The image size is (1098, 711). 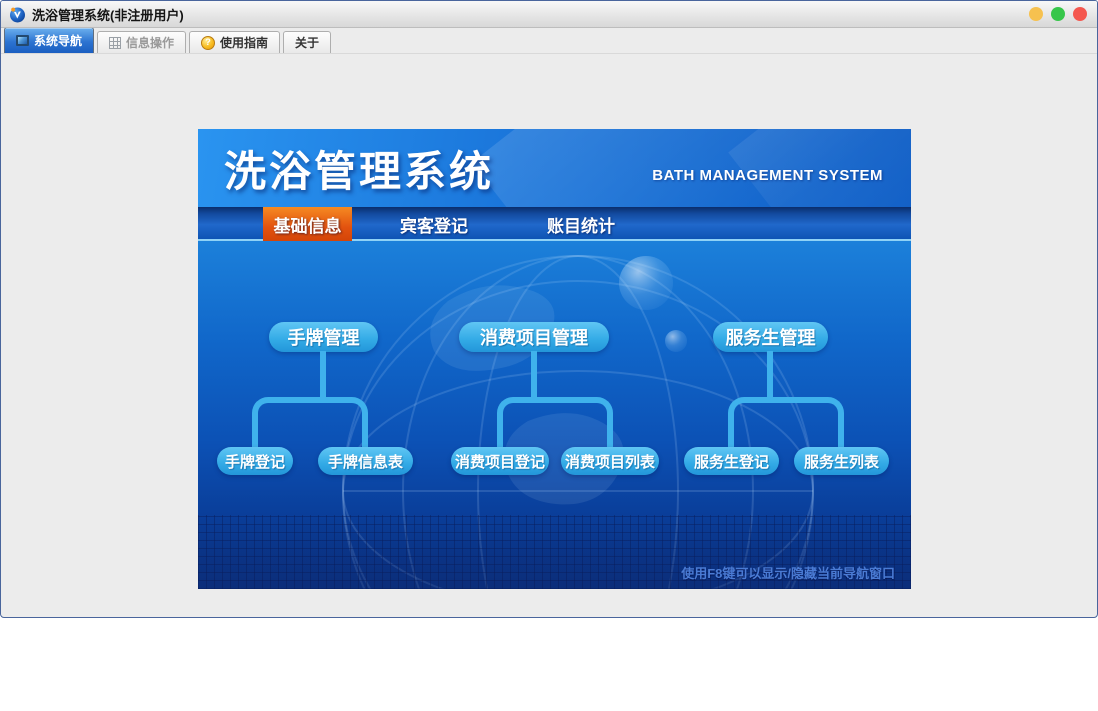 What do you see at coordinates (767, 175) in the screenshot?
I see `panel-subtitle: BATH MANAGEMENT SYSTEM` at bounding box center [767, 175].